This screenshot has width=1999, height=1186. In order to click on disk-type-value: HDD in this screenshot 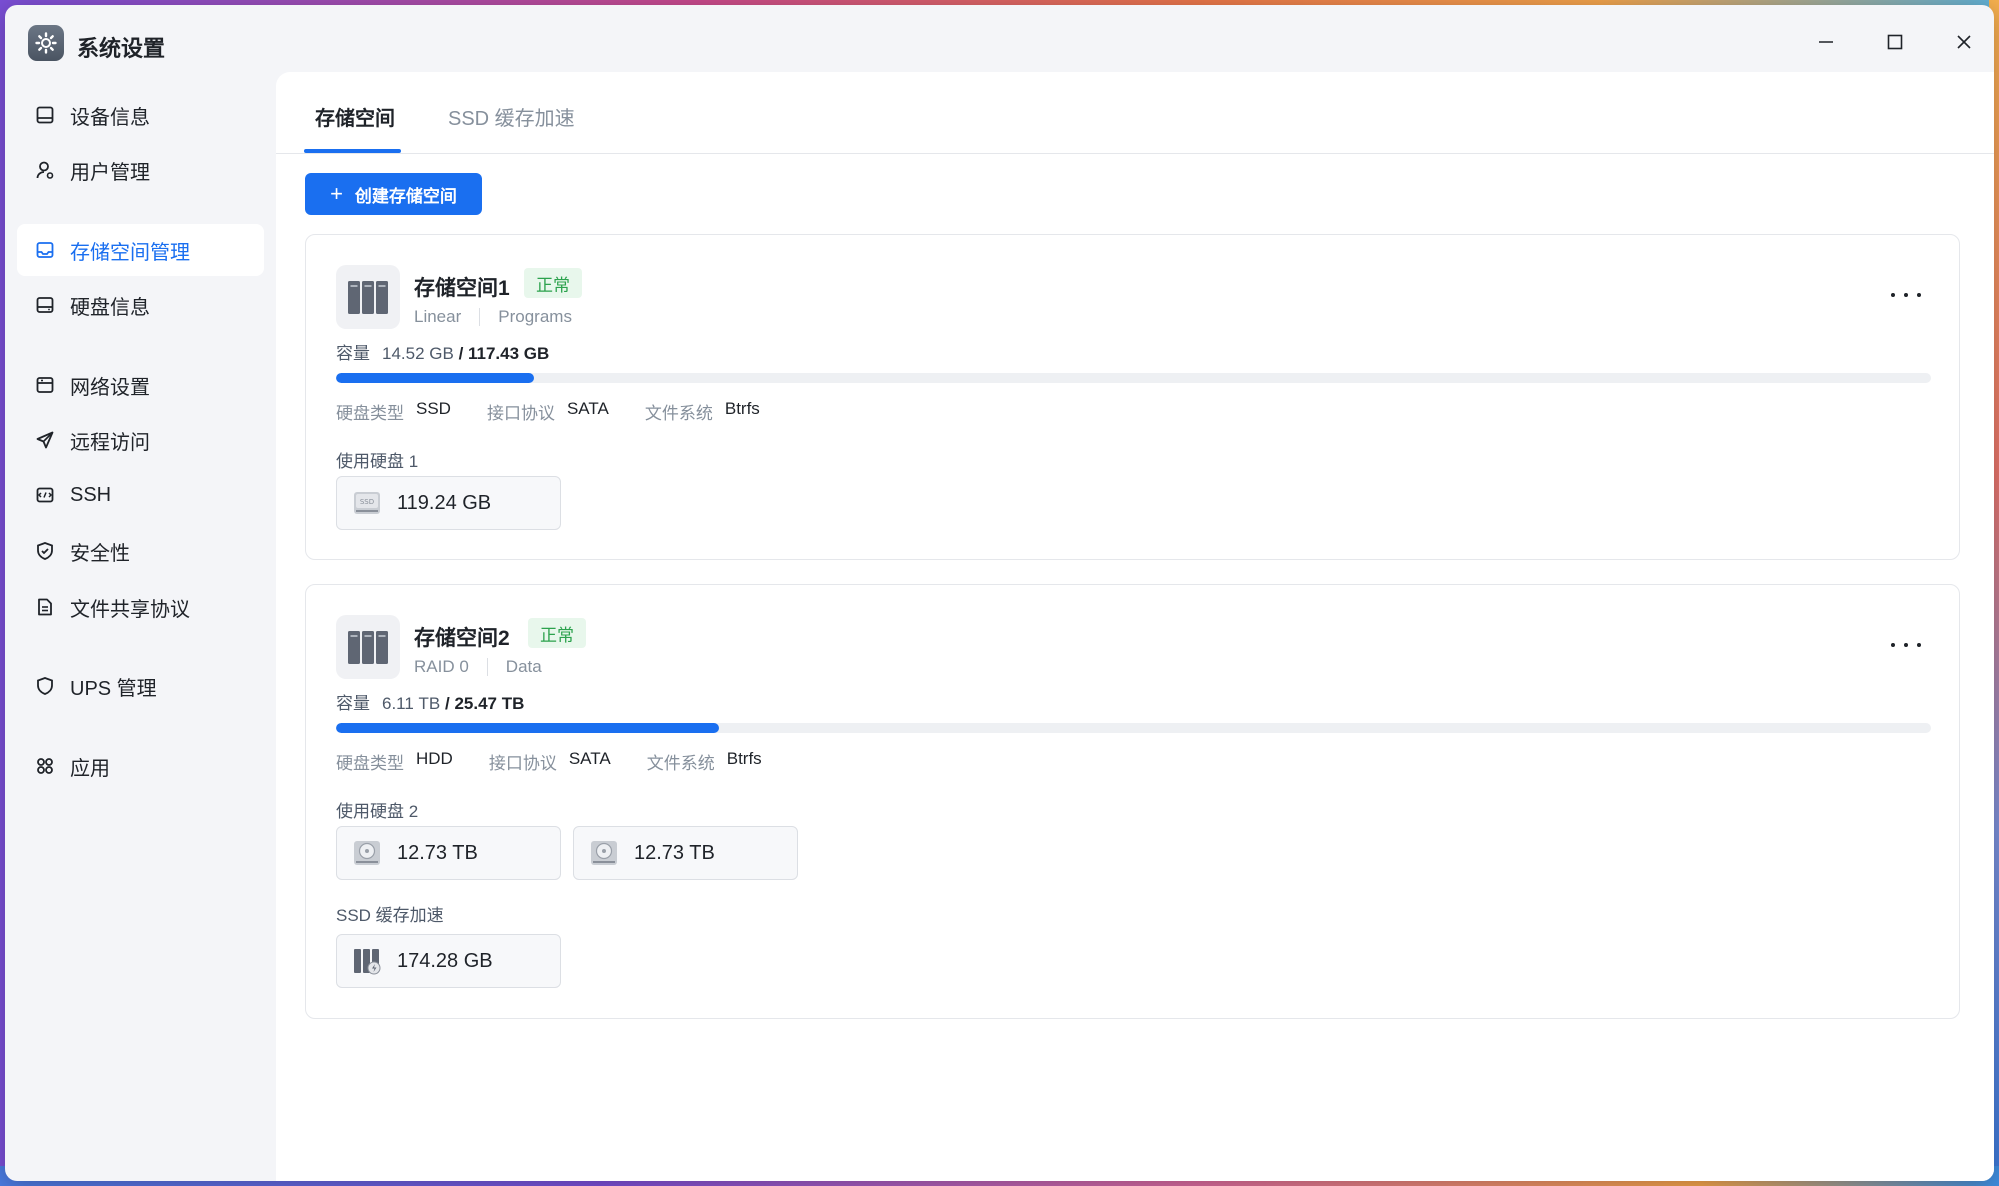, I will do `click(434, 758)`.